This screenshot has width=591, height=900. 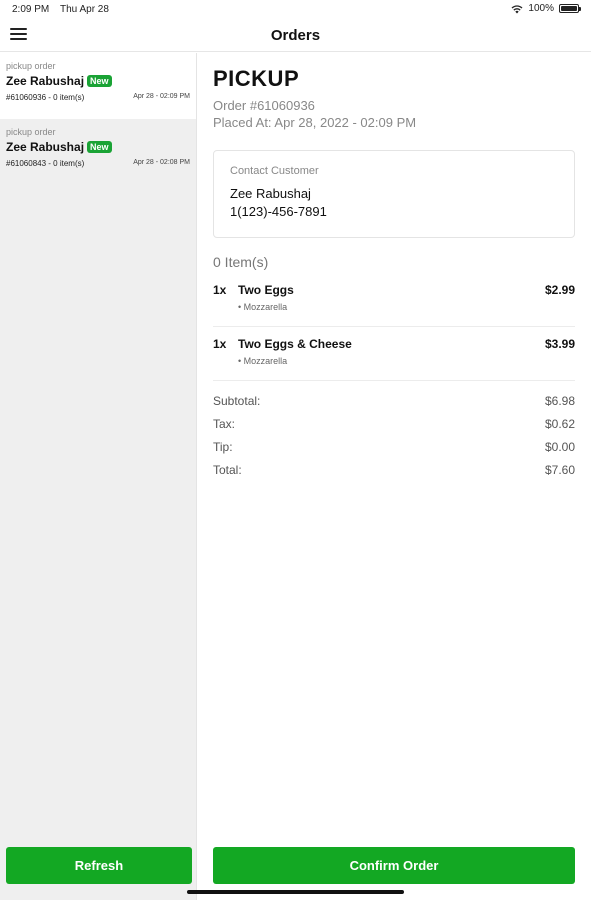 I want to click on home-indicator, so click(x=295, y=892).